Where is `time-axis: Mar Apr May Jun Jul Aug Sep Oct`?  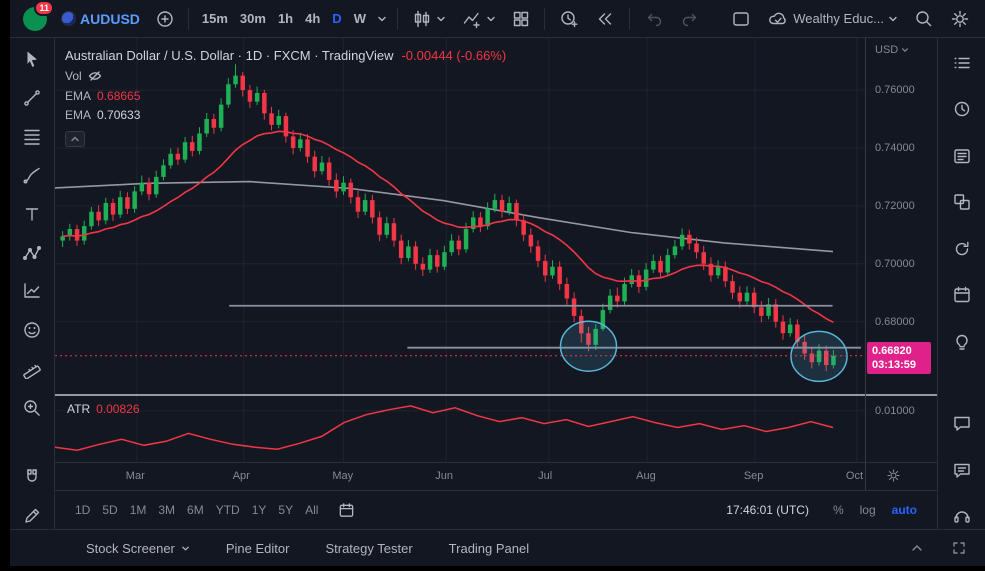 time-axis: Mar Apr May Jun Jul Aug Sep Oct is located at coordinates (496, 476).